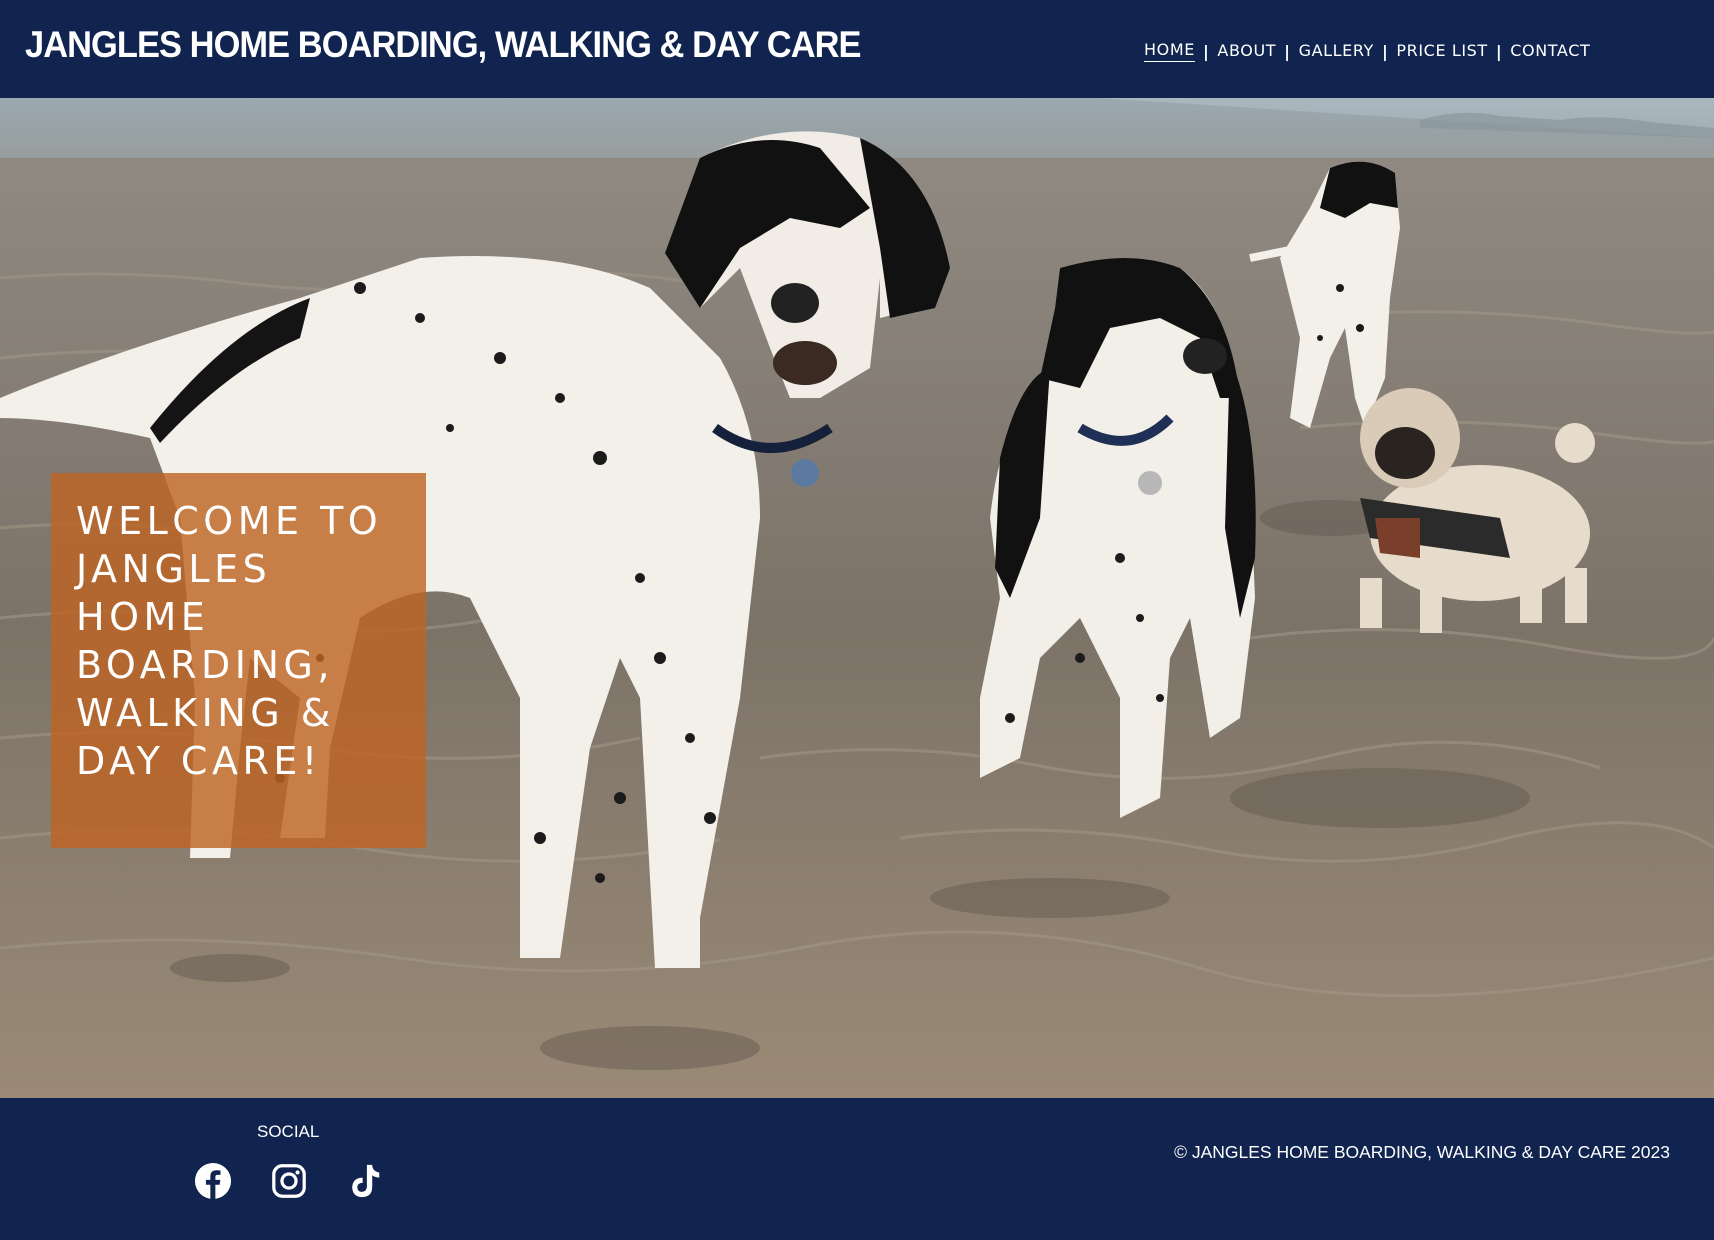 This screenshot has height=1240, width=1714. What do you see at coordinates (1336, 51) in the screenshot?
I see `nav-gallery-link: GALLERY` at bounding box center [1336, 51].